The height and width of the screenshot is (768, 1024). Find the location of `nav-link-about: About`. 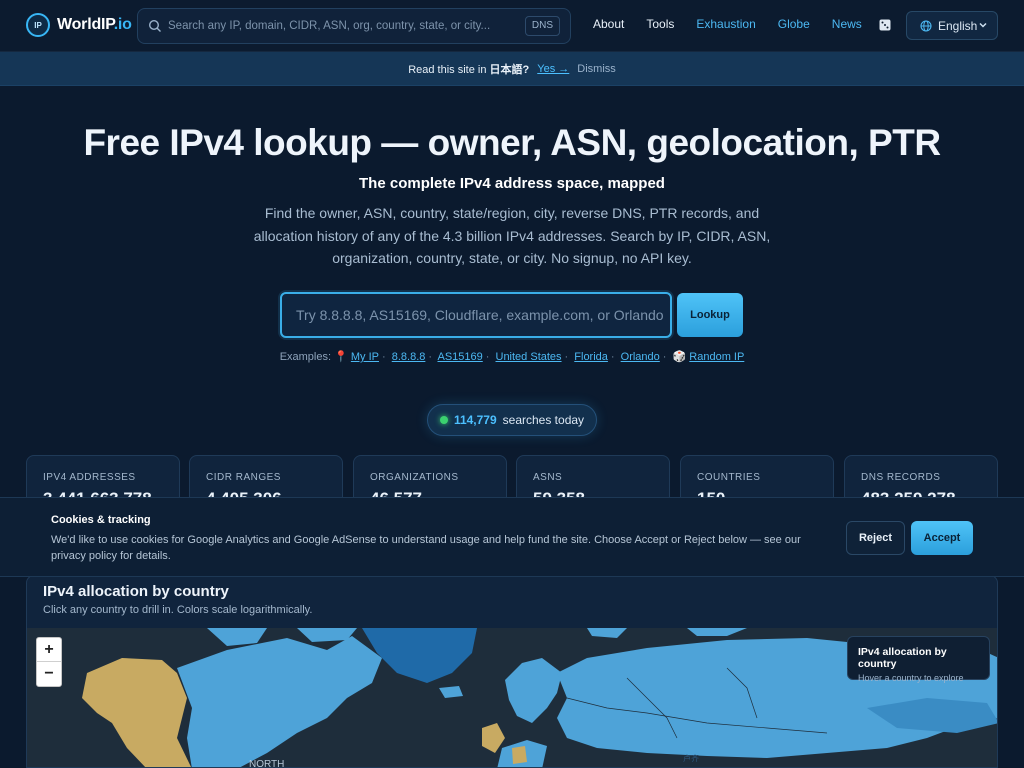

nav-link-about: About is located at coordinates (608, 24).